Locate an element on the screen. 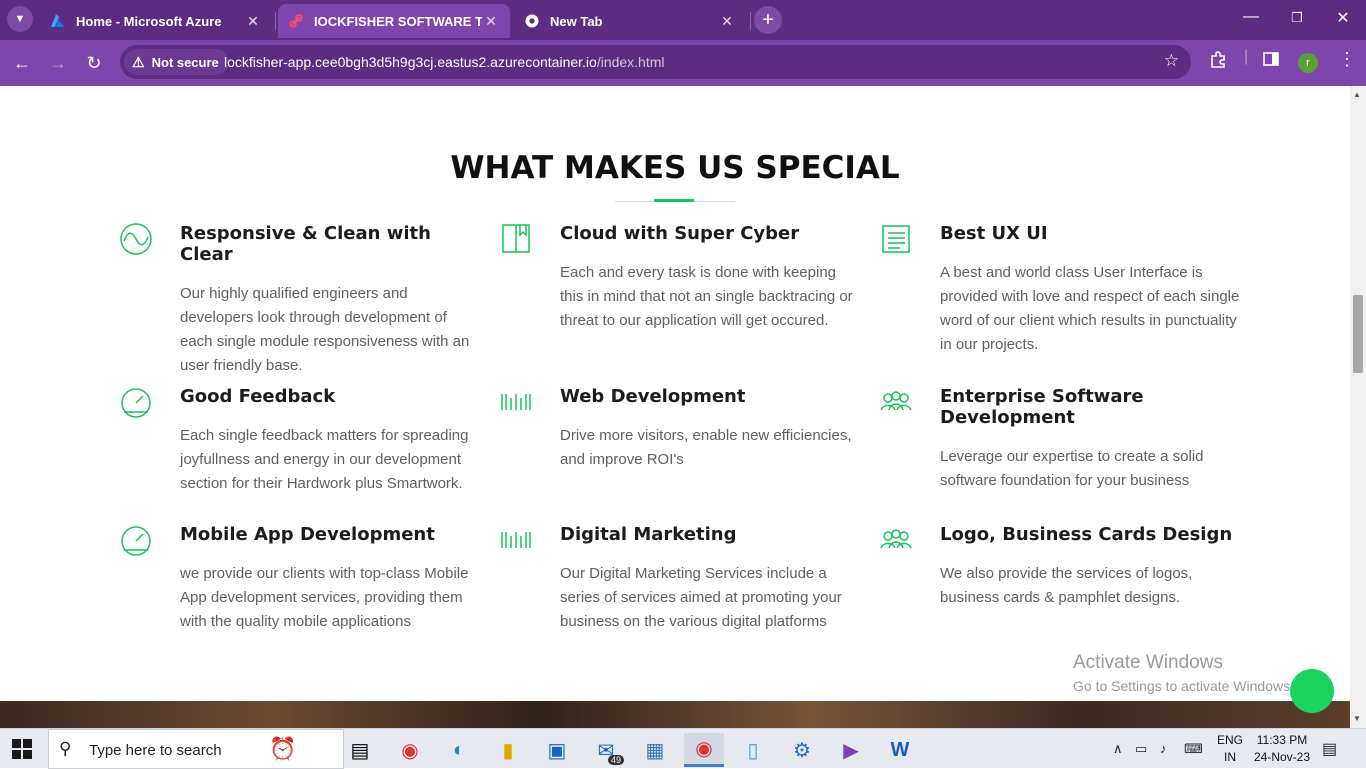 The height and width of the screenshot is (769, 1366). tray-chevron-icon: ∧ is located at coordinates (1118, 749).